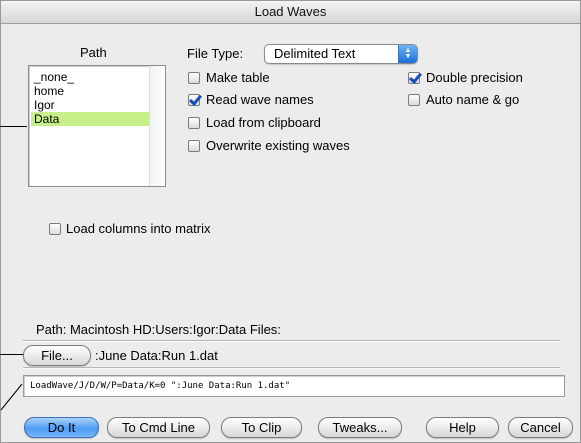 This screenshot has width=581, height=443. What do you see at coordinates (315, 53) in the screenshot?
I see `file-type-value: Delimited Text` at bounding box center [315, 53].